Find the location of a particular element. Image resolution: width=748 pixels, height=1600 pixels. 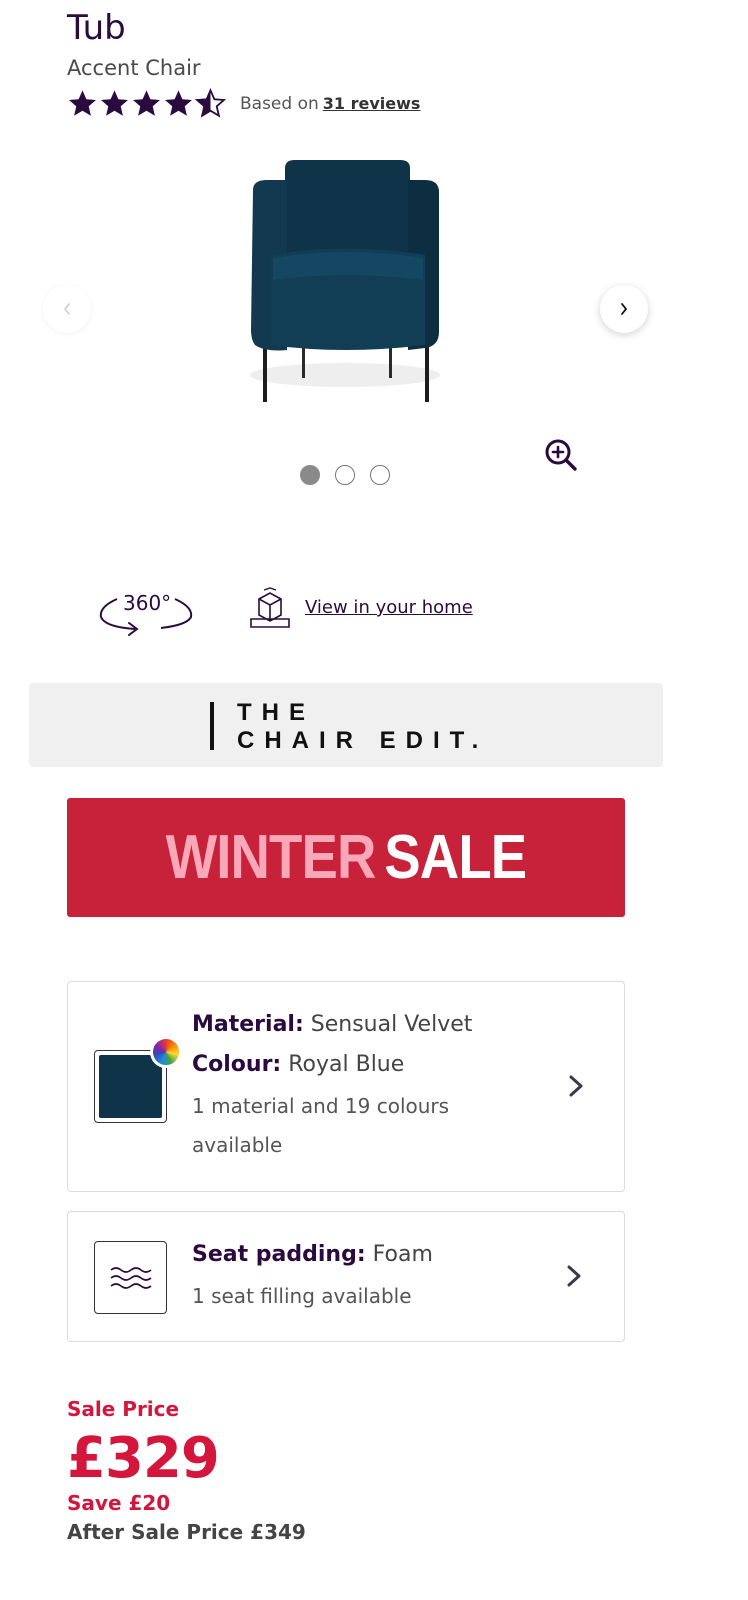

sale-price-label: Sale Price is located at coordinates (123, 1409).